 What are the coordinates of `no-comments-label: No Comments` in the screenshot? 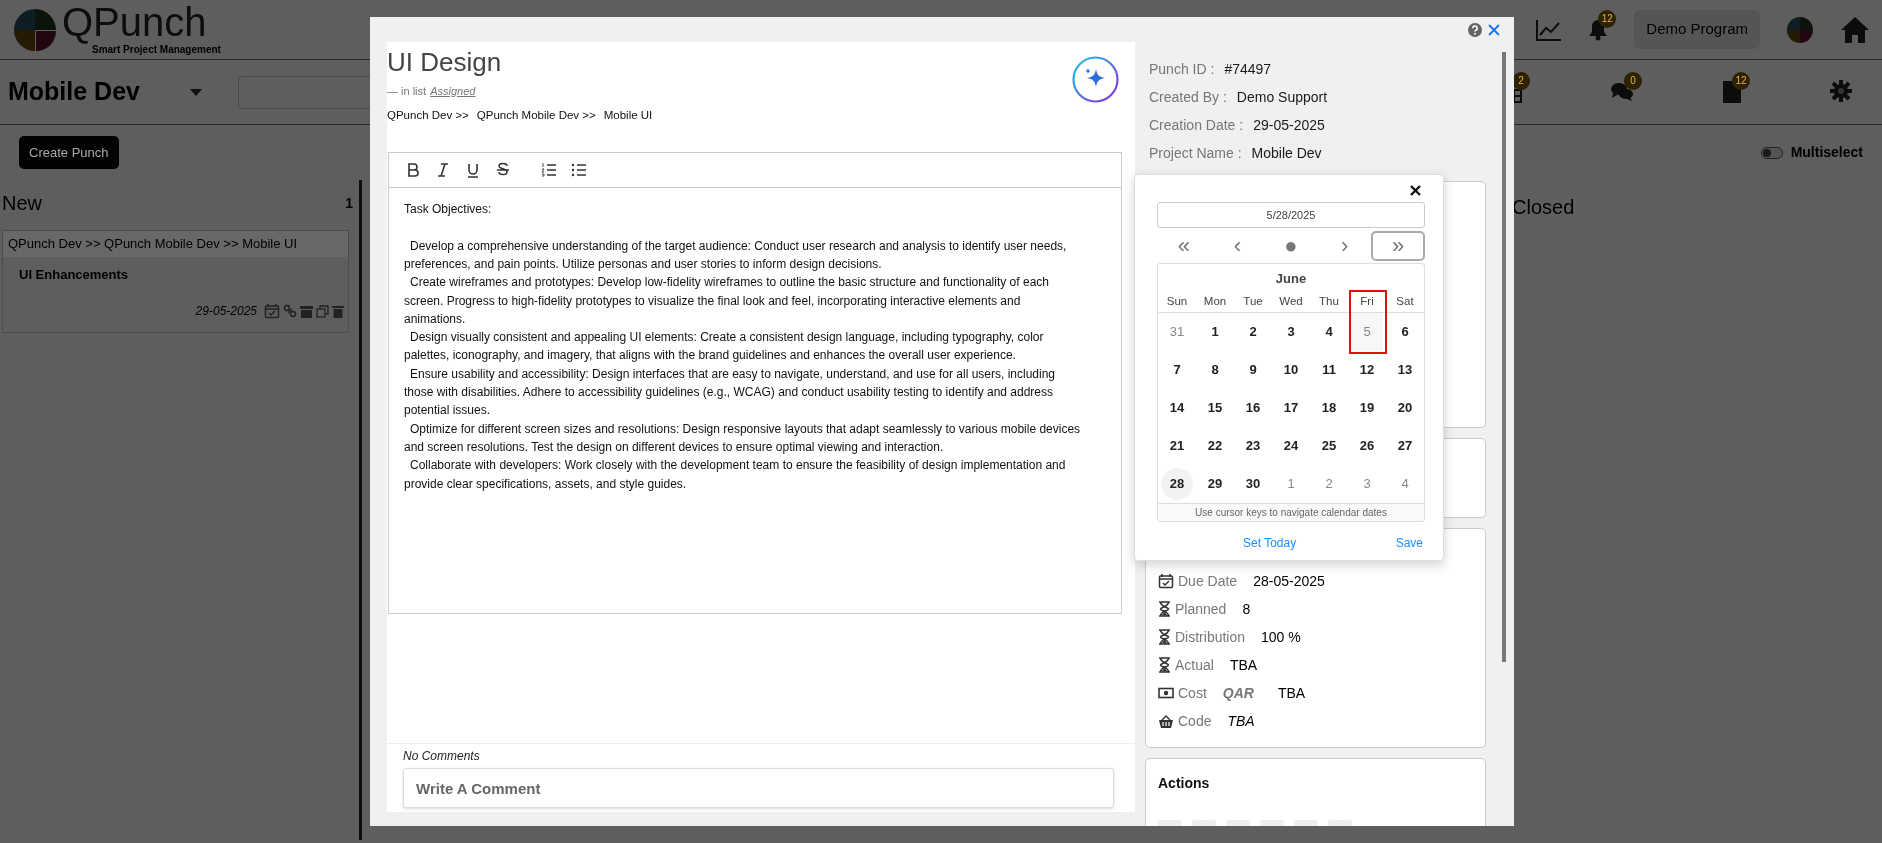 It's located at (442, 756).